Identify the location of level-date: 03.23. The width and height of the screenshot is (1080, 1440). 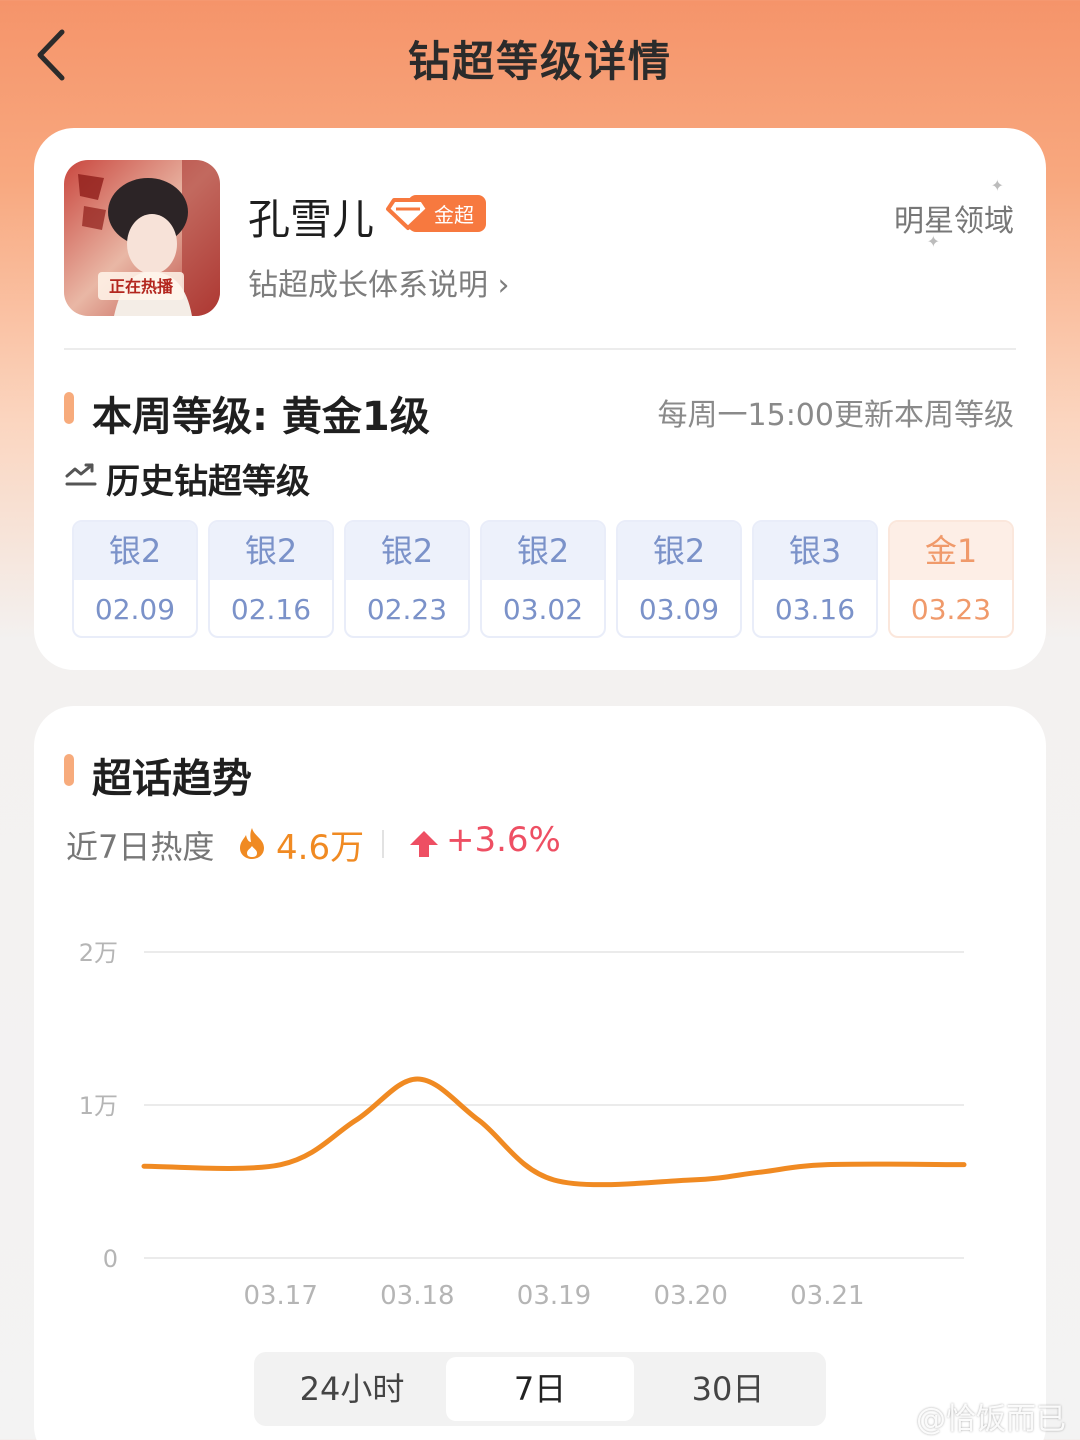
(951, 609).